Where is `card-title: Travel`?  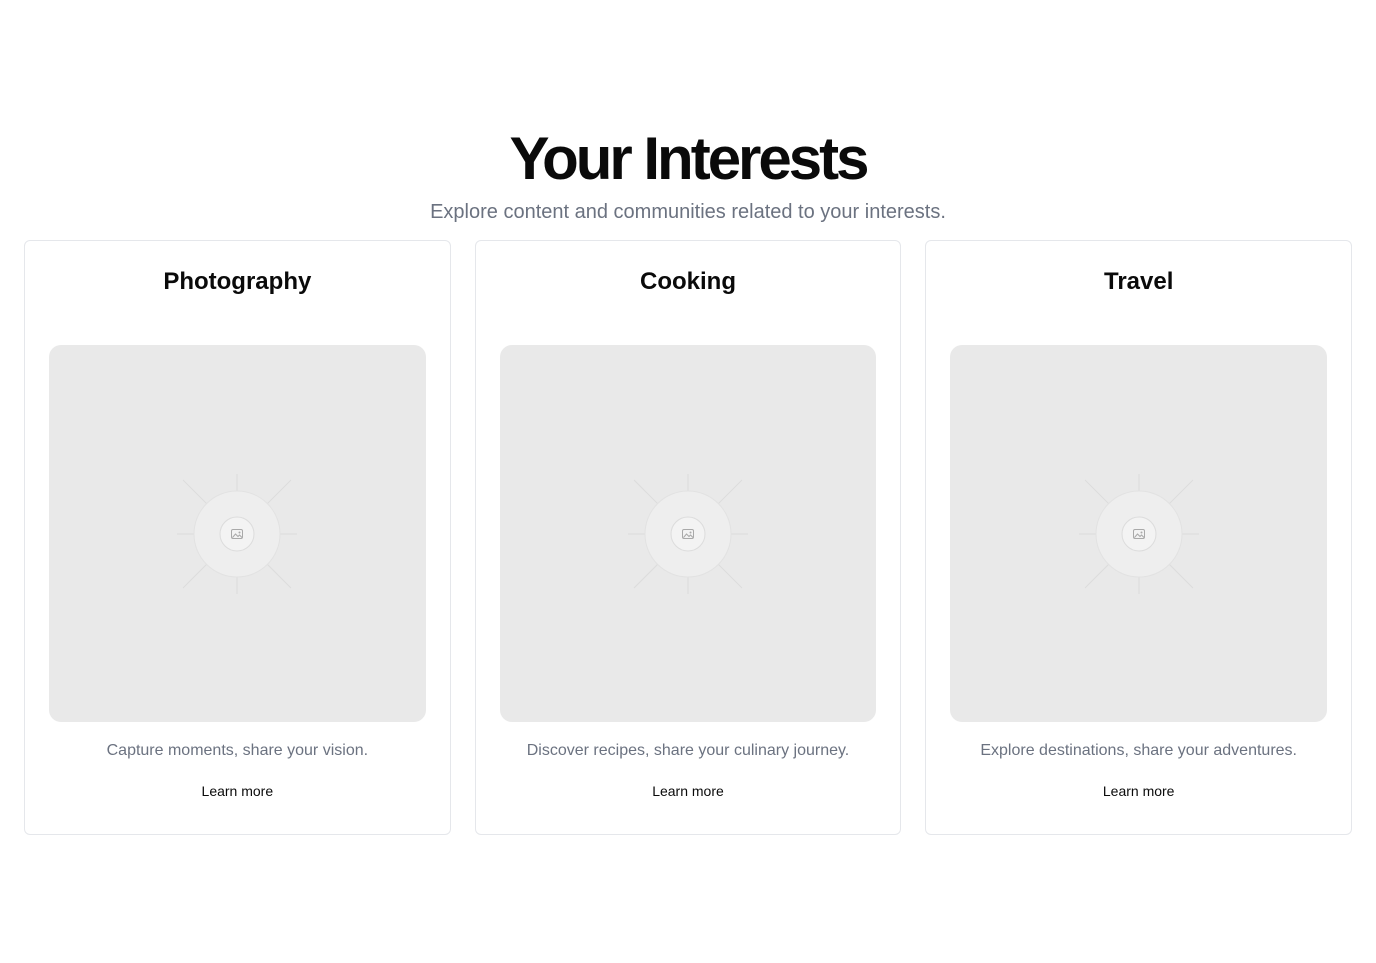 card-title: Travel is located at coordinates (1138, 281).